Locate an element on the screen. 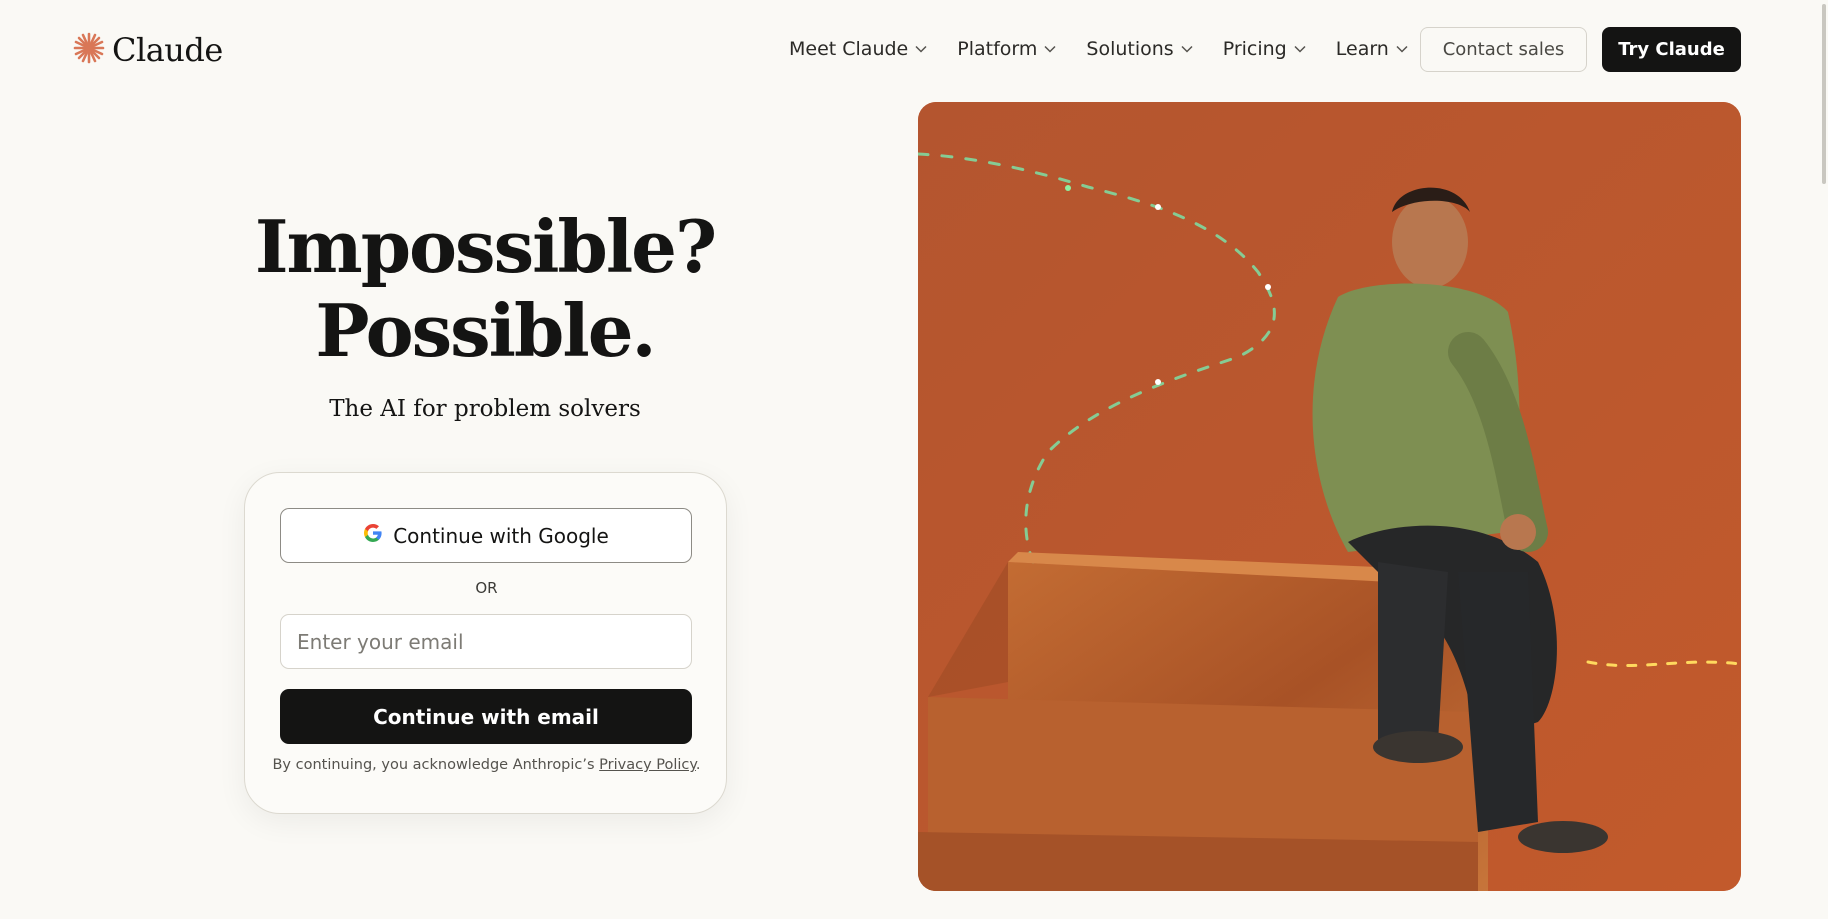  nav-item-label: Platform is located at coordinates (997, 49).